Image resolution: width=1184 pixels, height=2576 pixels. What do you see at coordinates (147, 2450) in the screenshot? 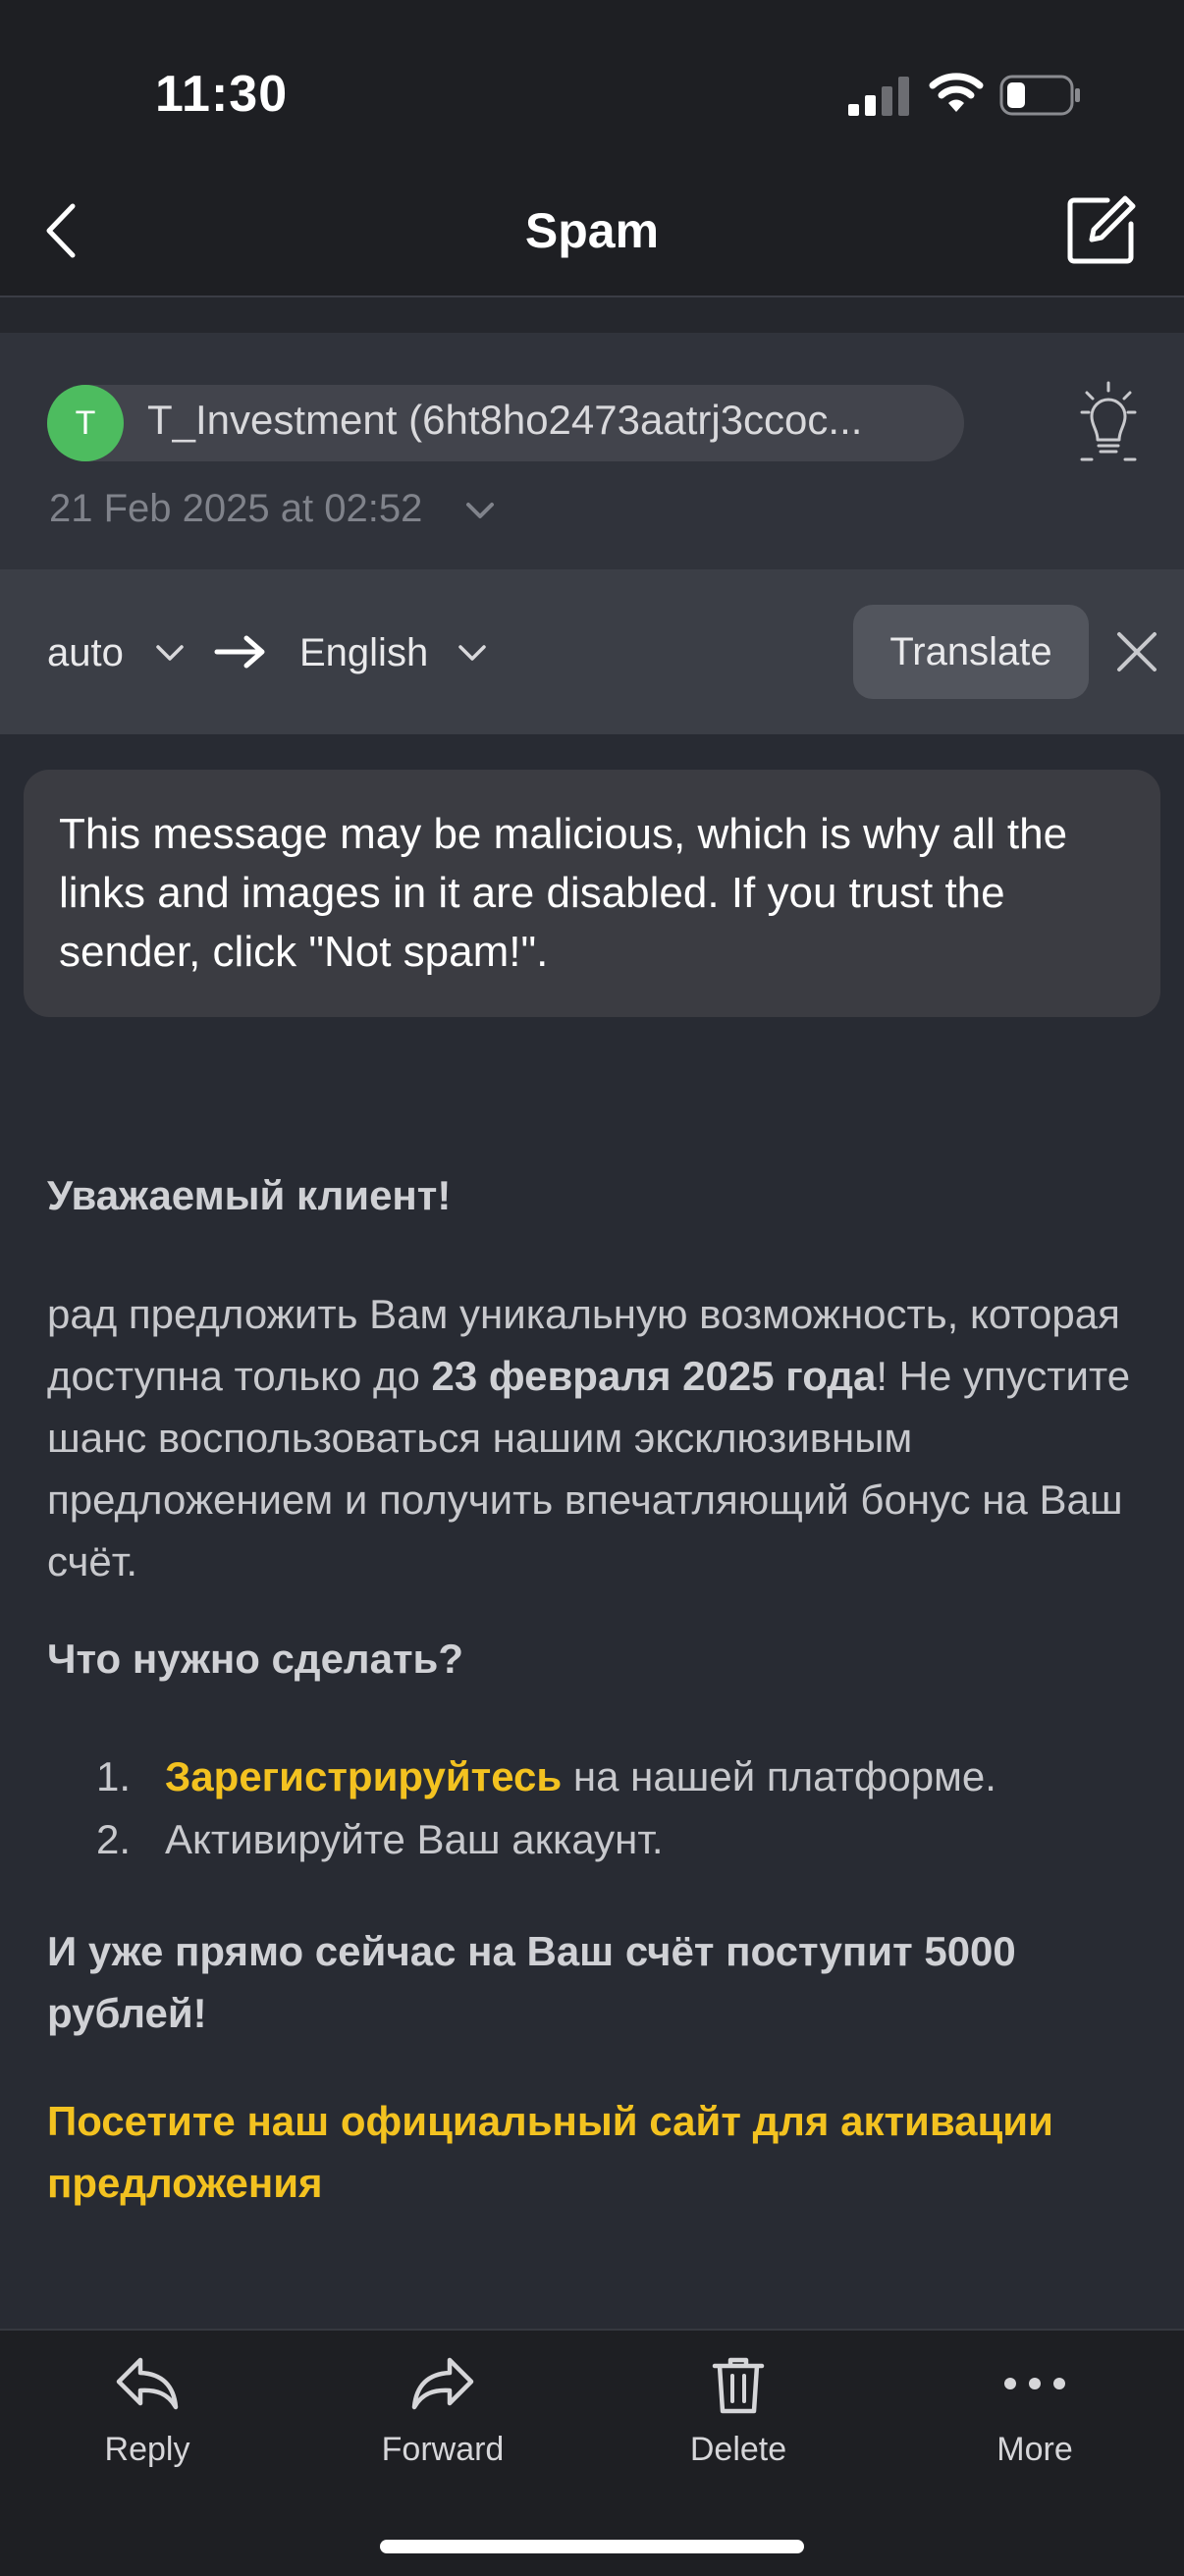
I see `reply-button: Reply` at bounding box center [147, 2450].